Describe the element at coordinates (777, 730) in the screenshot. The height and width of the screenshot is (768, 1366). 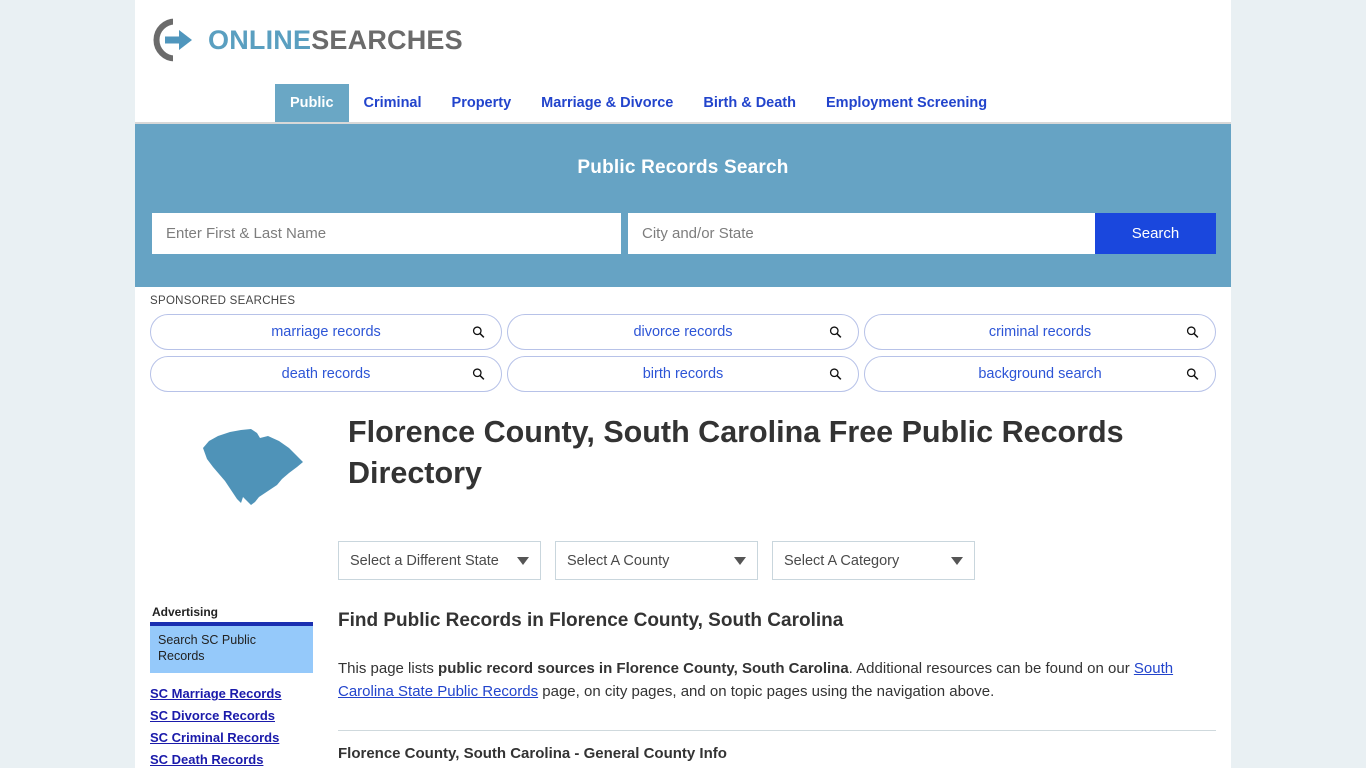
I see `content-divider` at that location.